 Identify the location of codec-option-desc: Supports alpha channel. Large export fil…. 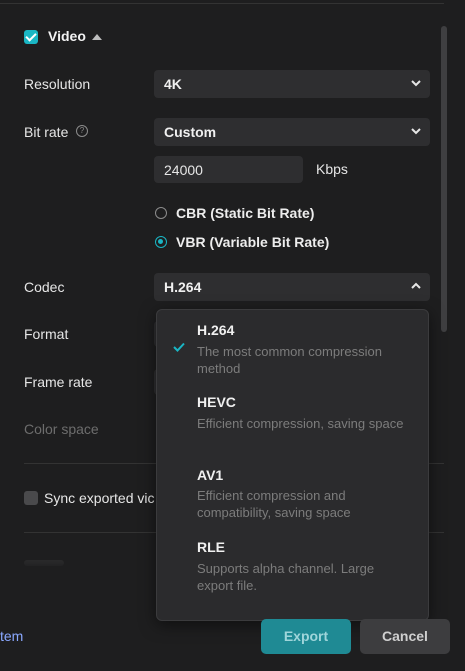
(286, 577).